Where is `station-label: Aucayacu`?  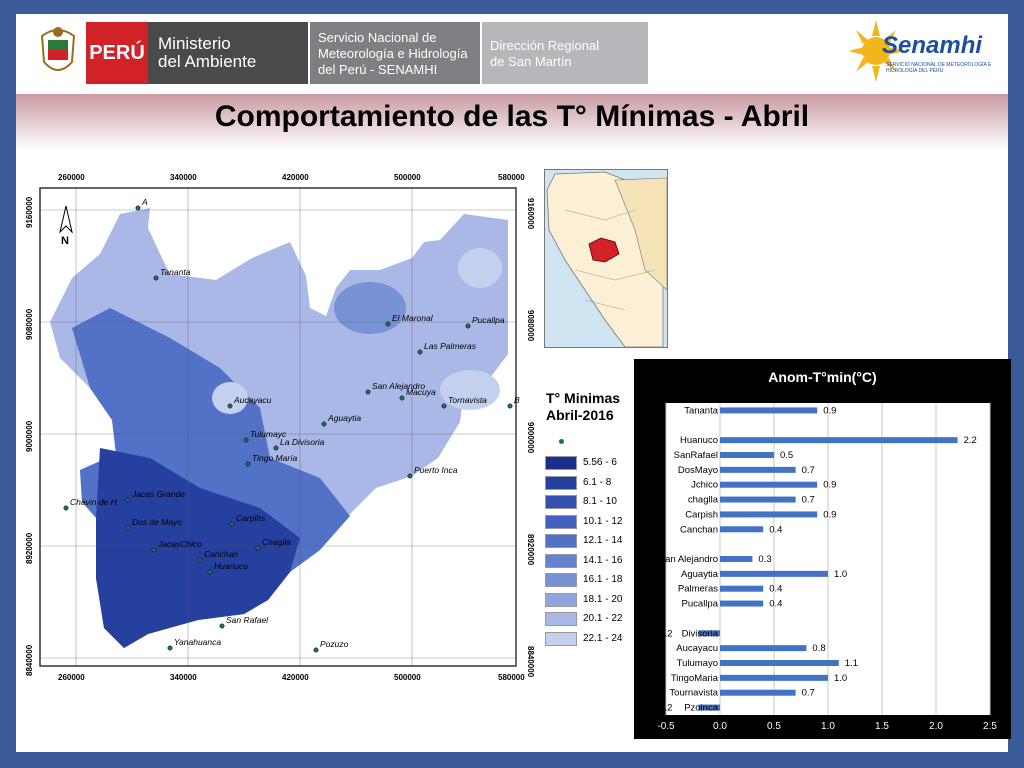 station-label: Aucayacu is located at coordinates (252, 400).